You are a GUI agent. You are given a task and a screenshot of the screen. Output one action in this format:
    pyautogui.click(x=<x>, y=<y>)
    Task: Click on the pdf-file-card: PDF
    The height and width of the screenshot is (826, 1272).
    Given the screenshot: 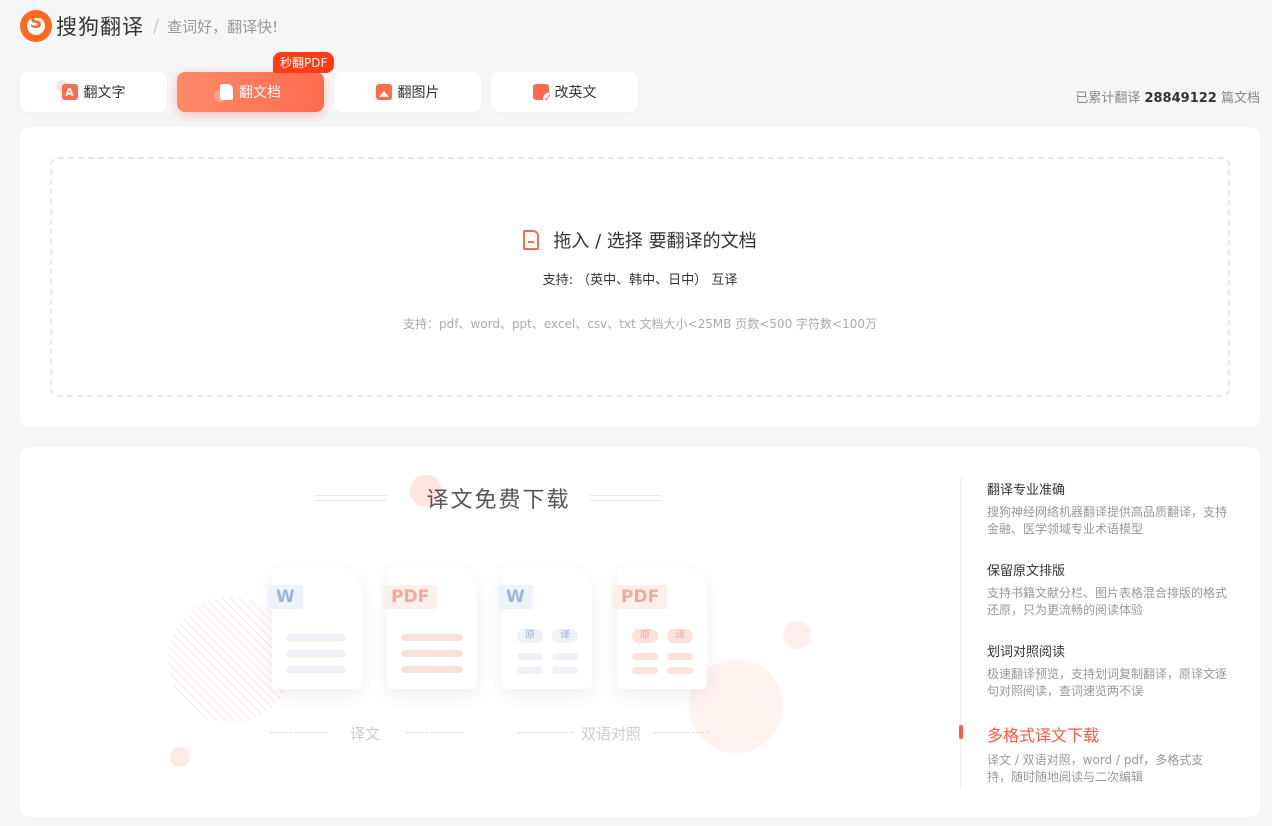 What is the action you would take?
    pyautogui.click(x=430, y=628)
    